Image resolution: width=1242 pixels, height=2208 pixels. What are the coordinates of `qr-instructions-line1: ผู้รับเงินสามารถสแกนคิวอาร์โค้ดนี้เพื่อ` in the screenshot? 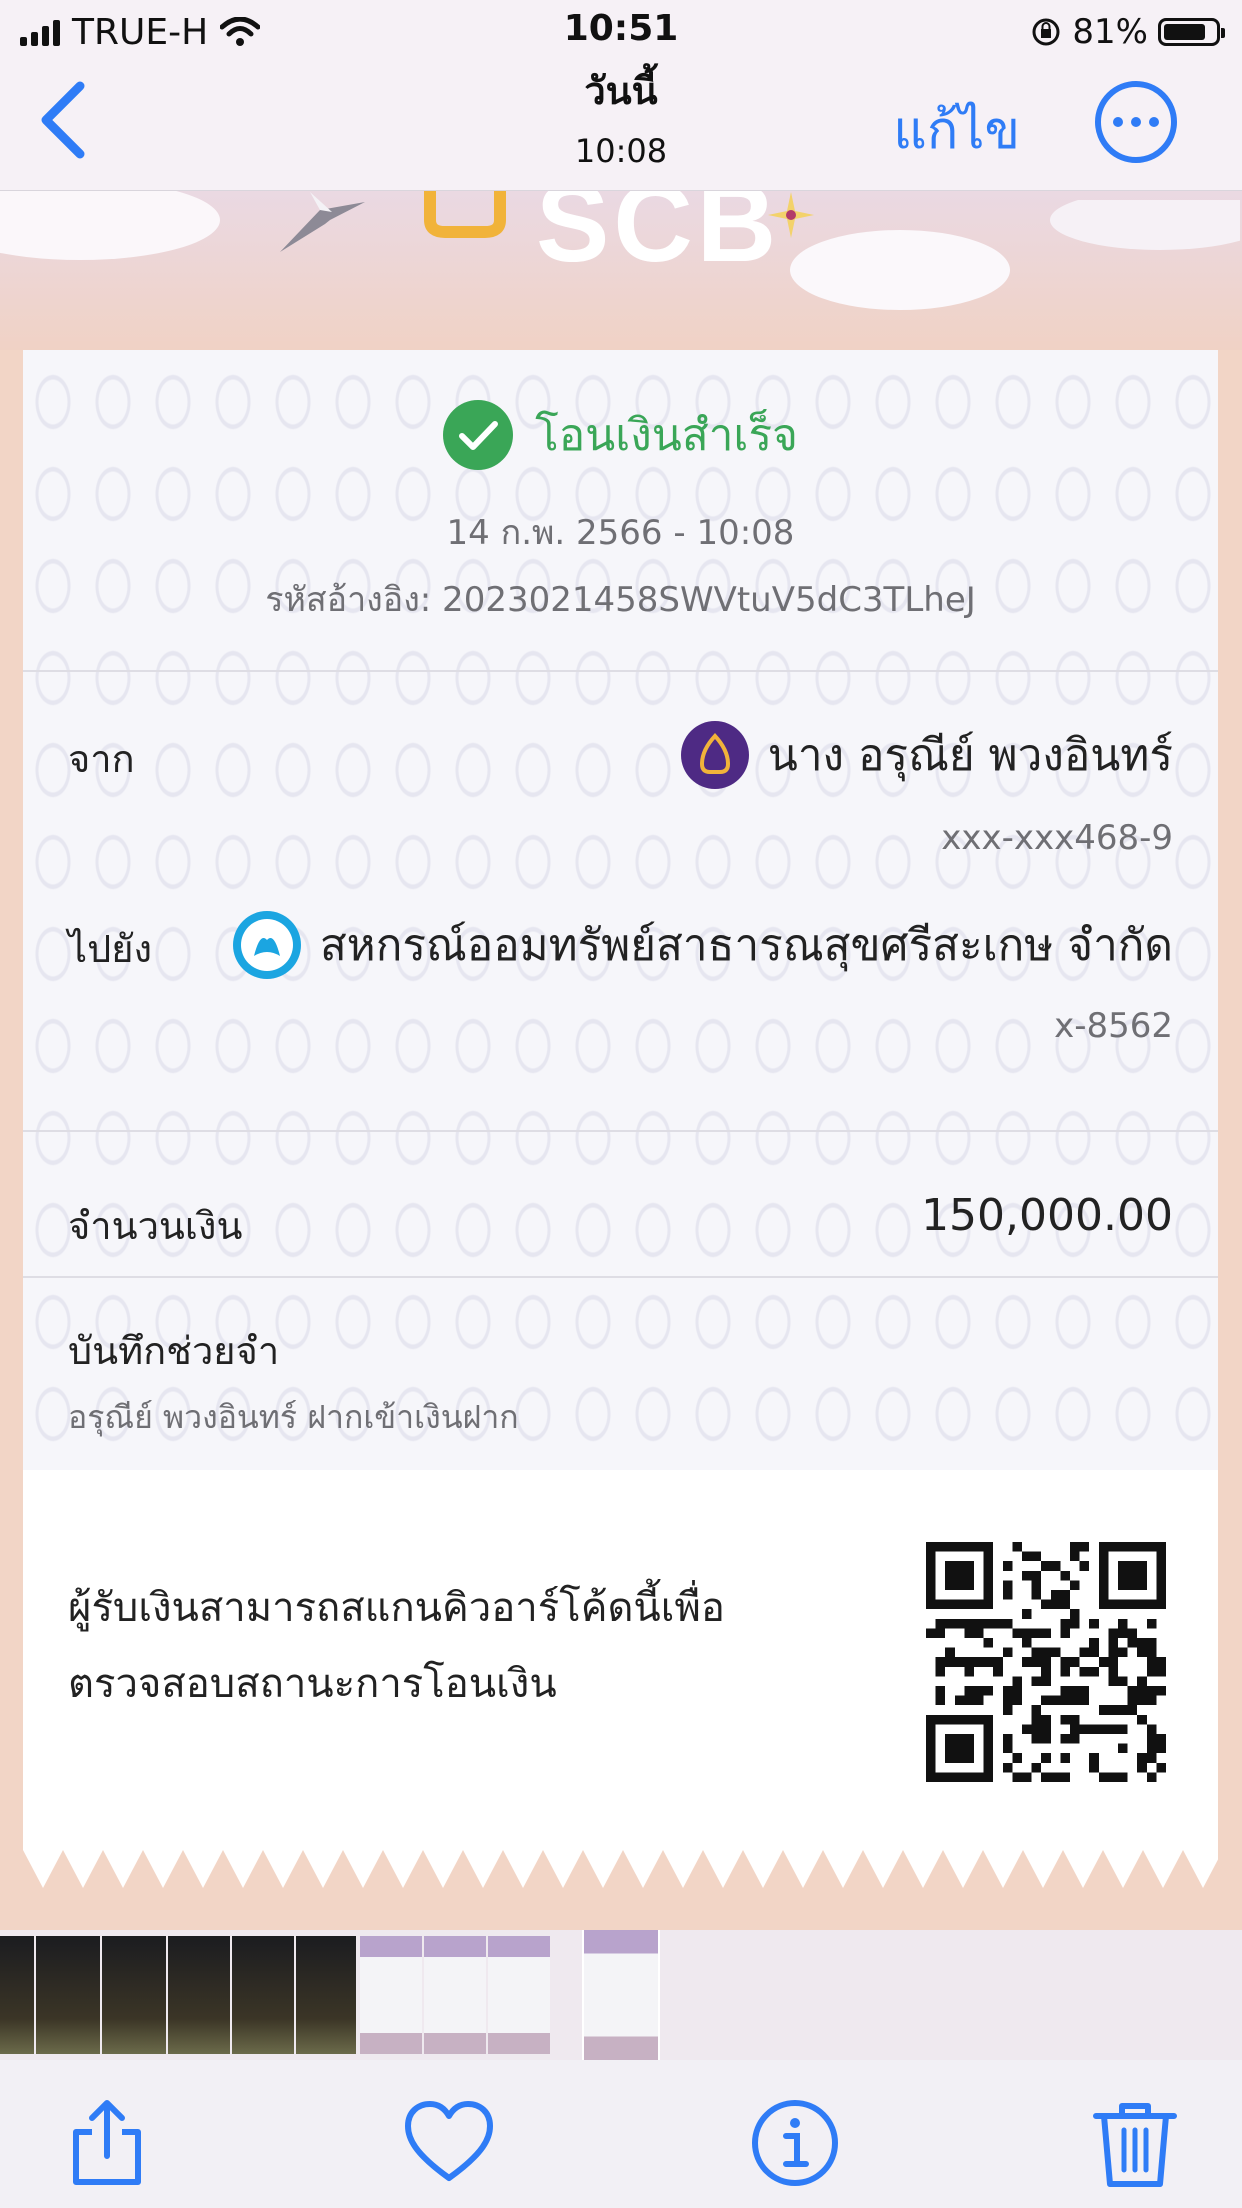 It's located at (396, 1608).